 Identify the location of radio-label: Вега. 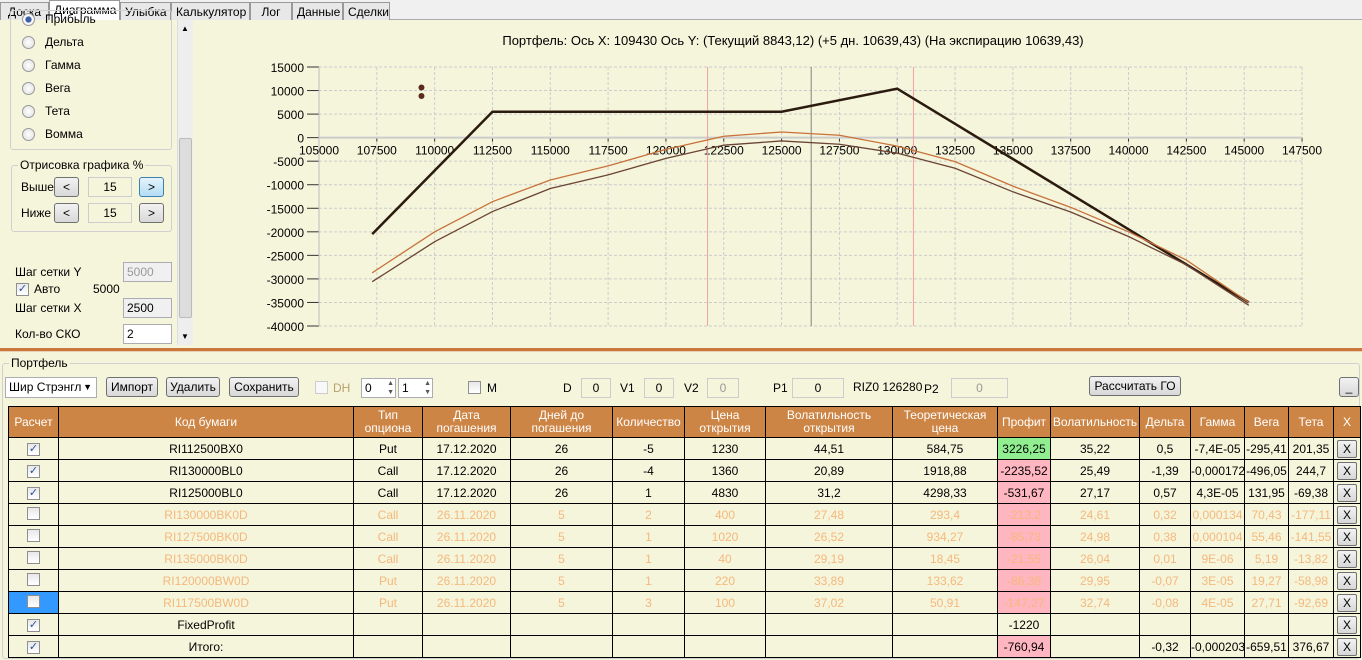
(58, 88).